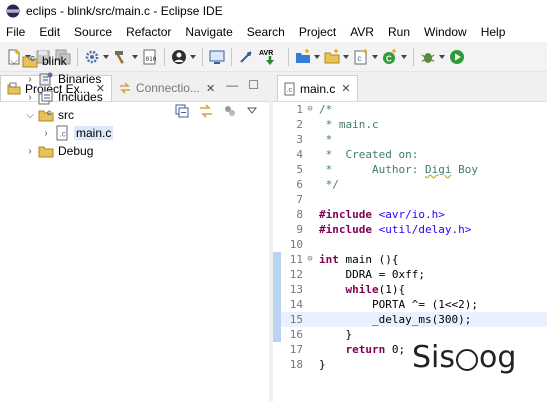 This screenshot has width=547, height=402. I want to click on menu-source: Source, so click(93, 32).